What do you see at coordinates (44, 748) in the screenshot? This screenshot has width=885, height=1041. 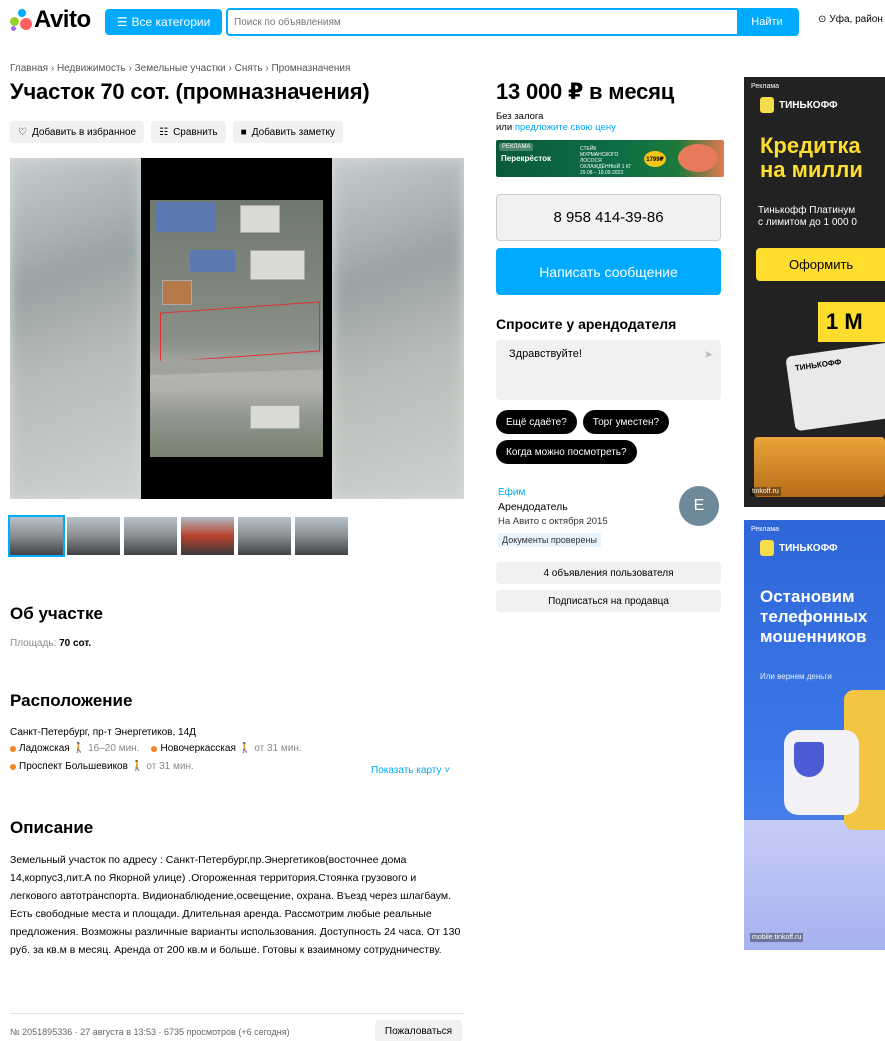 I see `metro-name: Ладожская` at bounding box center [44, 748].